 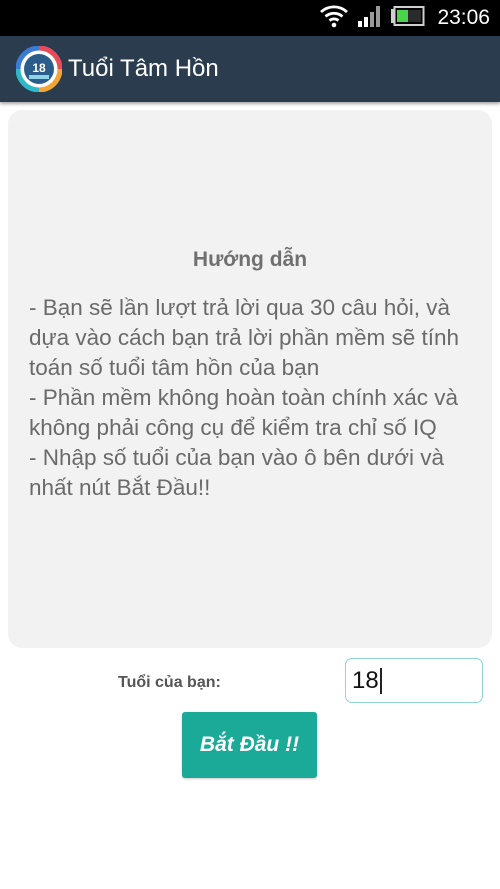 I want to click on status-icons: 23:06, so click(x=404, y=18).